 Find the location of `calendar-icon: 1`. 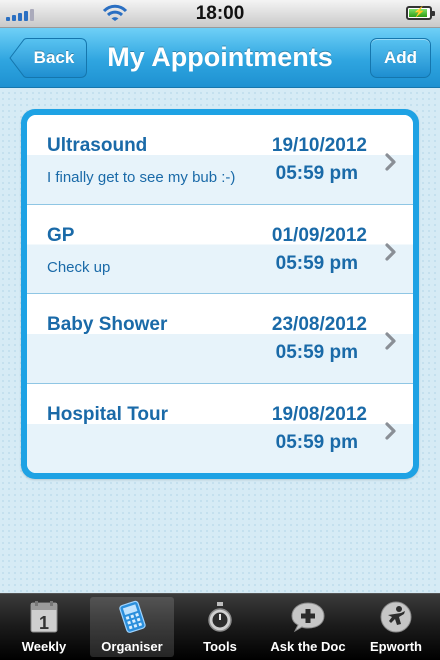

calendar-icon: 1 is located at coordinates (44, 617).